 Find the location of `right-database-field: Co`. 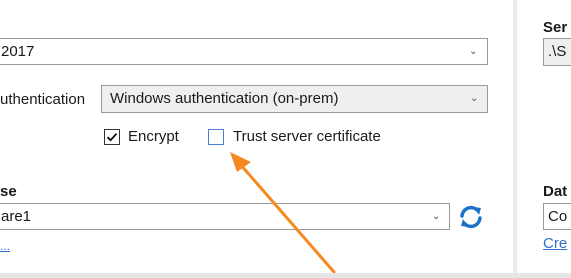

right-database-field: Co is located at coordinates (557, 216).